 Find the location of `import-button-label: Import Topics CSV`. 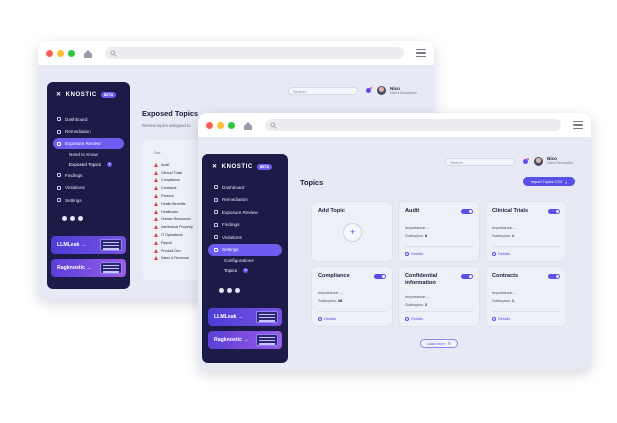

import-button-label: Import Topics CSV is located at coordinates (546, 181).